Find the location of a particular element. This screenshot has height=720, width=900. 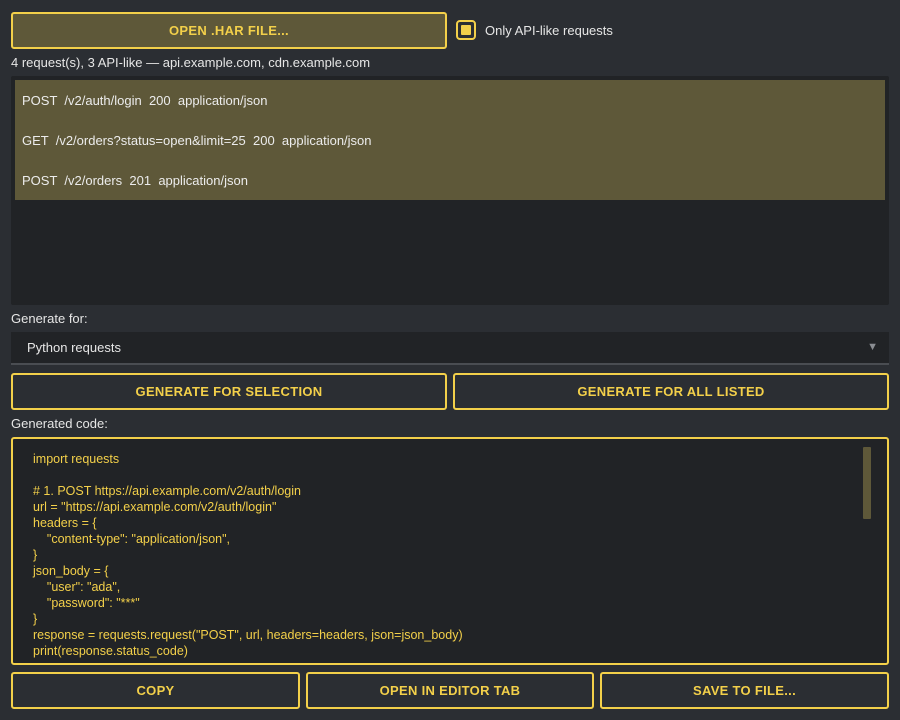

only-api-requests-checkbox: Only API-like requests is located at coordinates (534, 30).